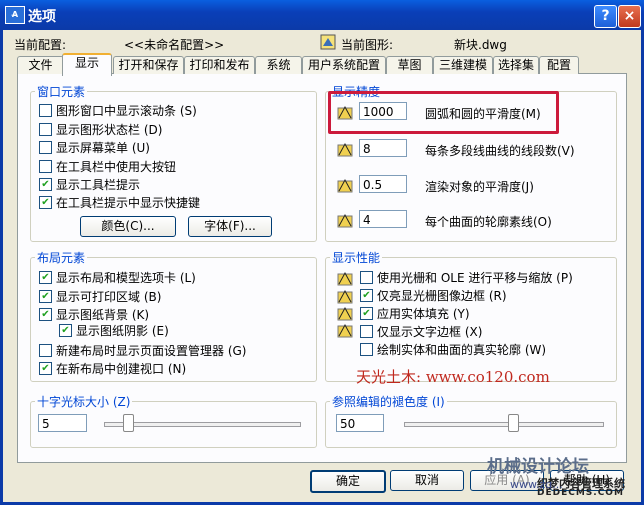  Describe the element at coordinates (360, 423) in the screenshot. I see `xref-fade-input: 50` at that location.